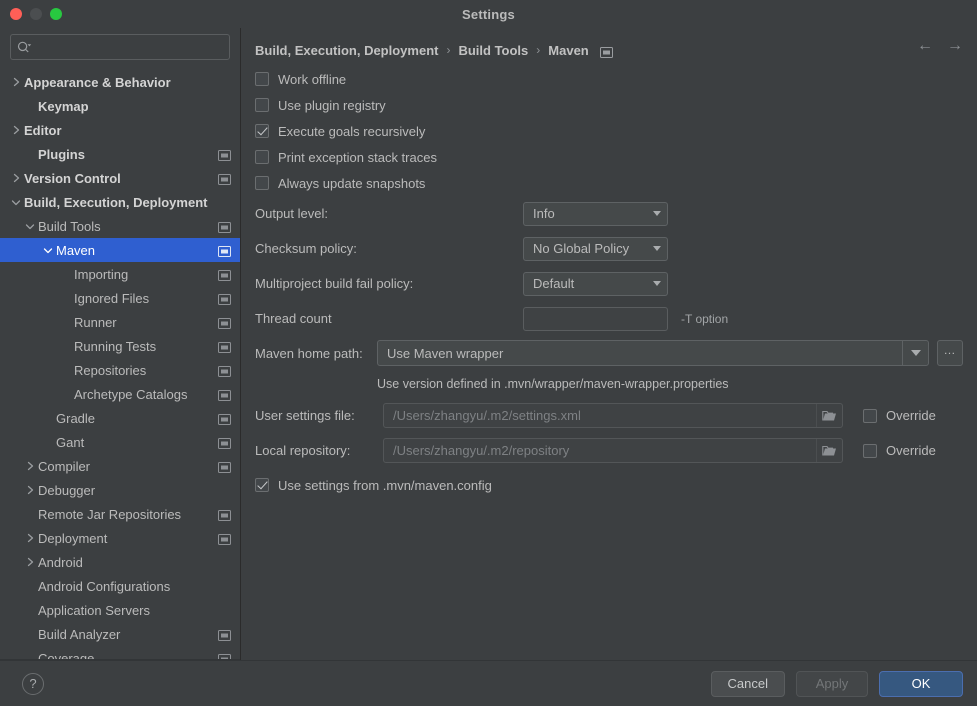 This screenshot has width=977, height=706. Describe the element at coordinates (16, 14) in the screenshot. I see `close-button` at that location.